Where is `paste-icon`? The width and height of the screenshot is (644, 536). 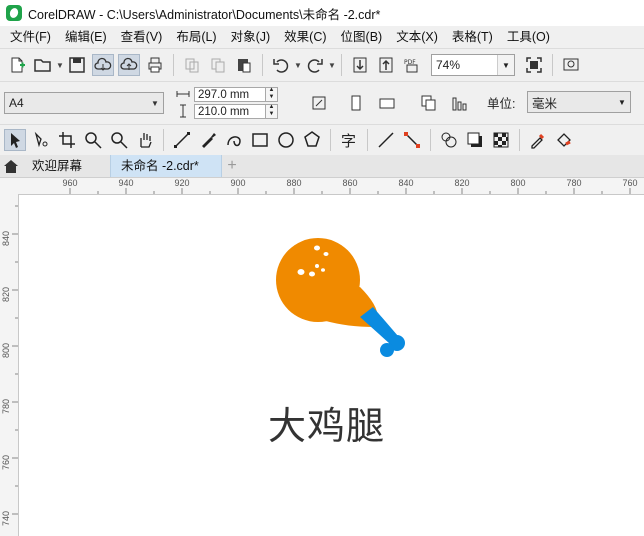
paste-icon is located at coordinates (244, 65).